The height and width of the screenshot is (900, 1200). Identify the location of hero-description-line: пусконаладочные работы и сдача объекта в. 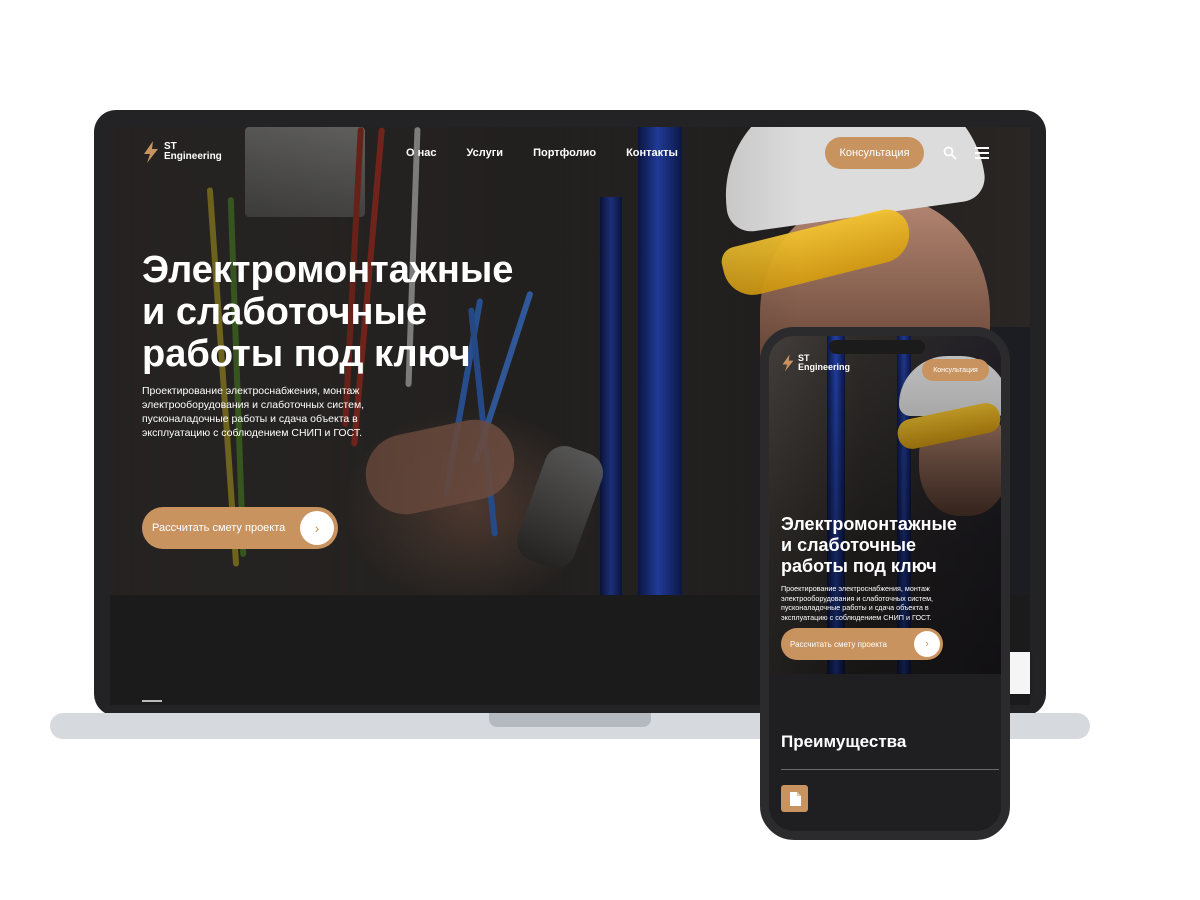
(250, 419).